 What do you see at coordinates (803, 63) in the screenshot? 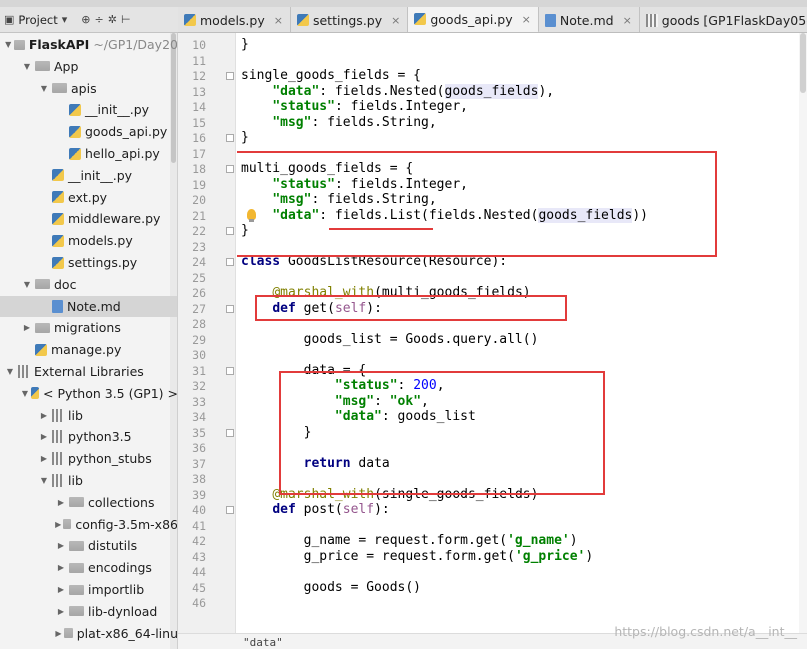
I see `editor-scroll-thumb` at bounding box center [803, 63].